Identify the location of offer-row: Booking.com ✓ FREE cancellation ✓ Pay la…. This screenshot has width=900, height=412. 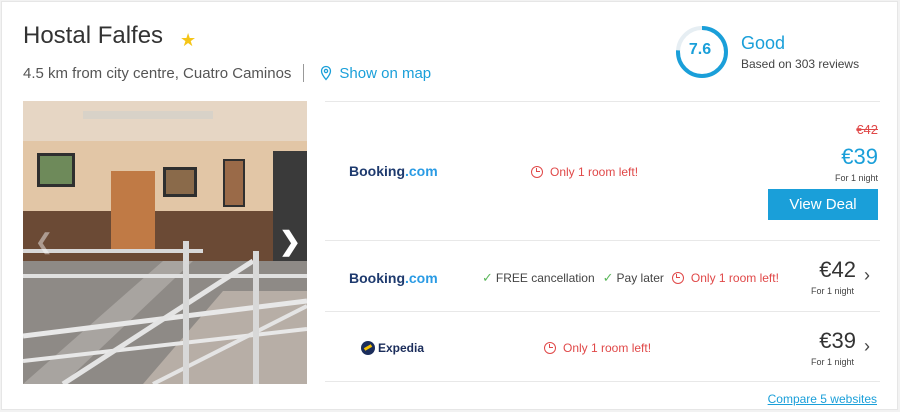
(602, 275).